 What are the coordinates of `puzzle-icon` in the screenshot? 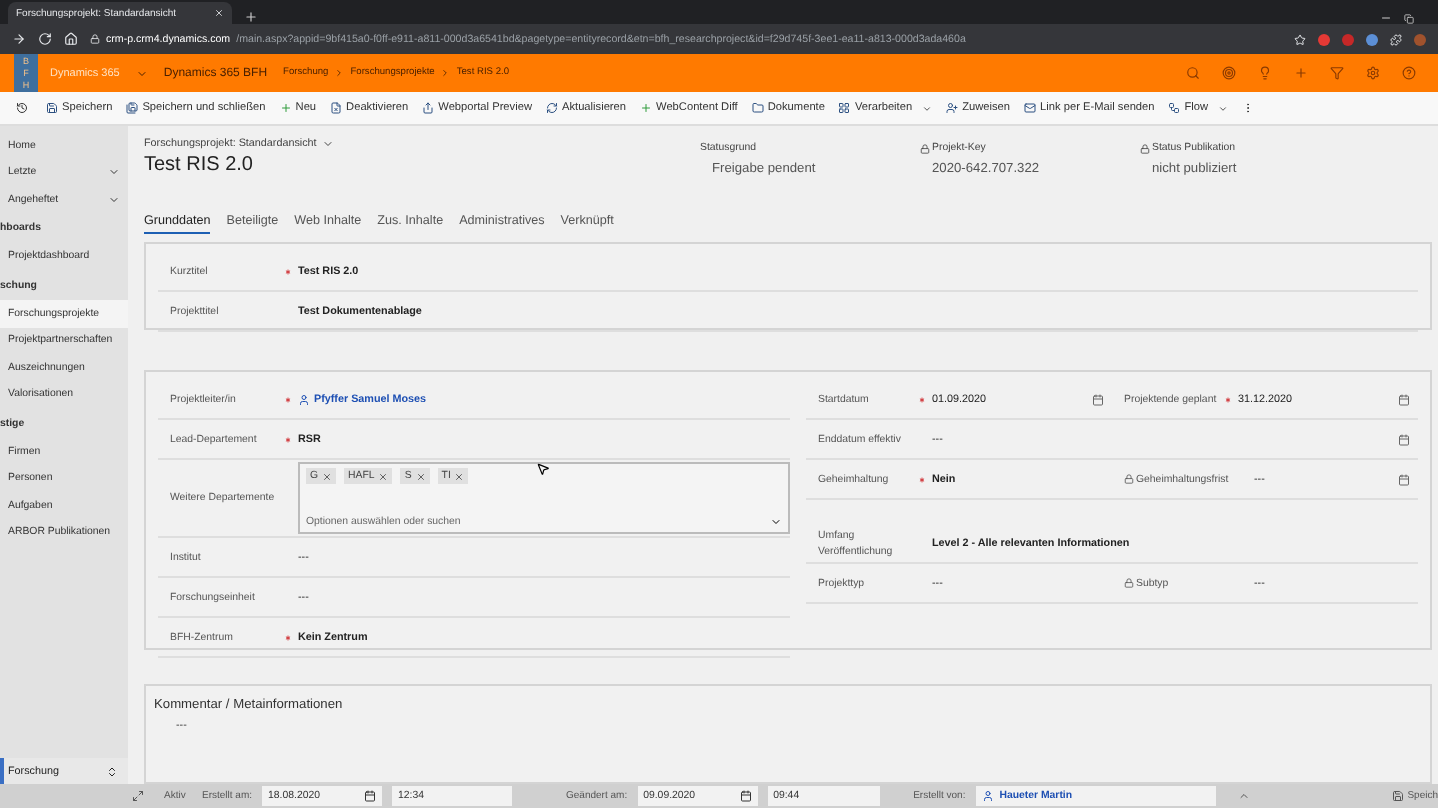 It's located at (1396, 39).